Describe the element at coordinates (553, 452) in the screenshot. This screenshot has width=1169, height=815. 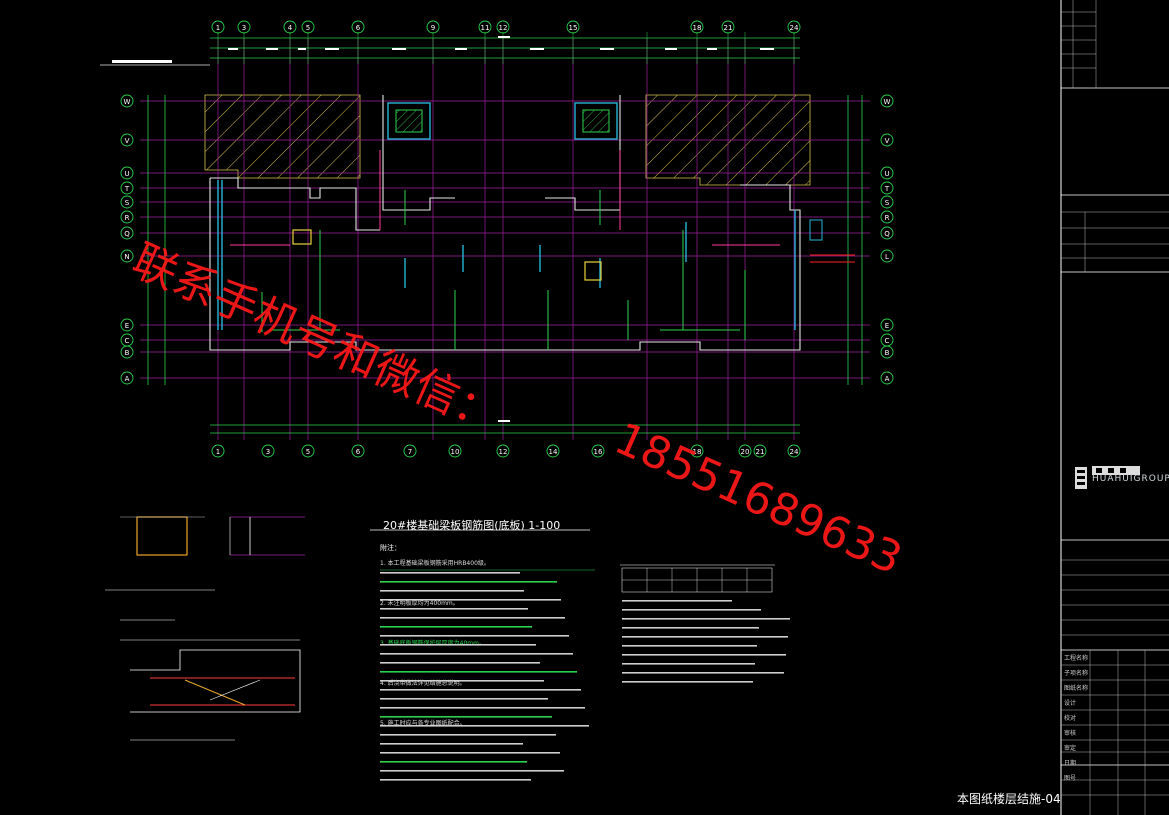
I see `axis-bottom-14-label: 14` at that location.